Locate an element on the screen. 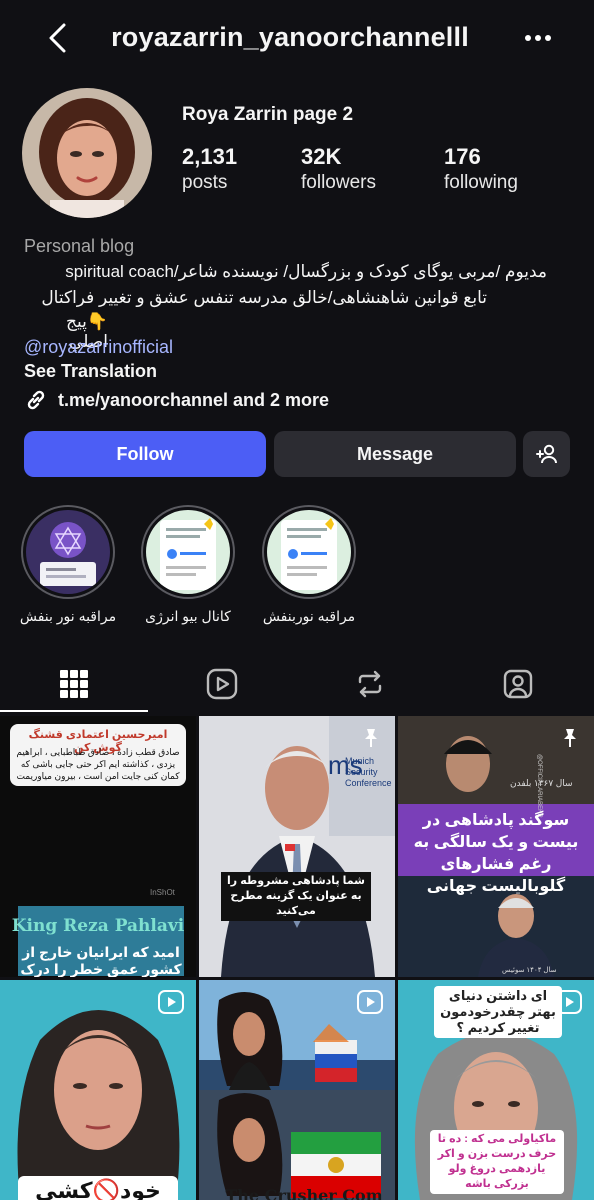  more-horizontal-icon is located at coordinates (537, 38).